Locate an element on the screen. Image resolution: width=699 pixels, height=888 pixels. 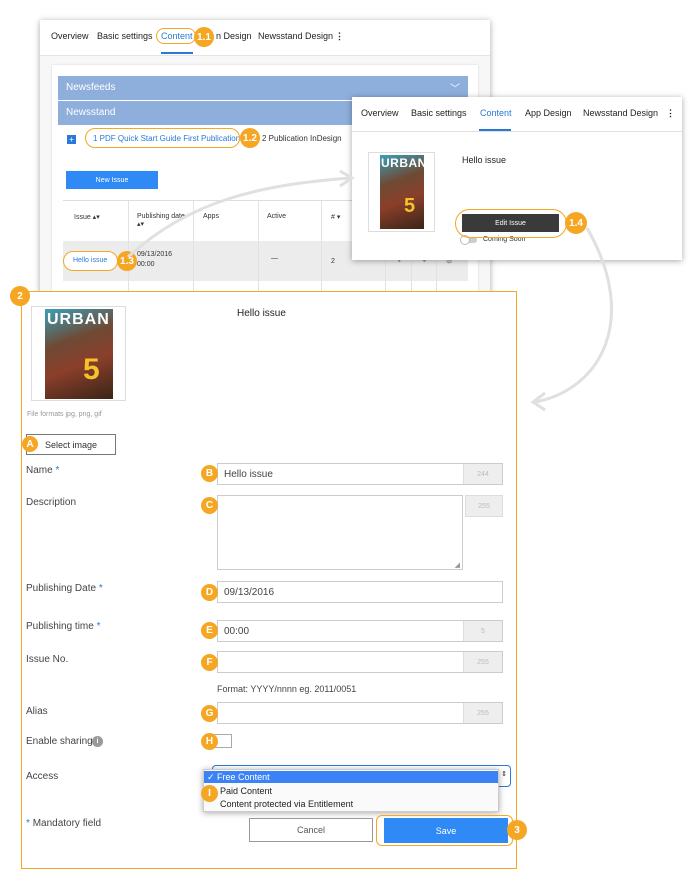
description-textarea: ◢ is located at coordinates (340, 532).